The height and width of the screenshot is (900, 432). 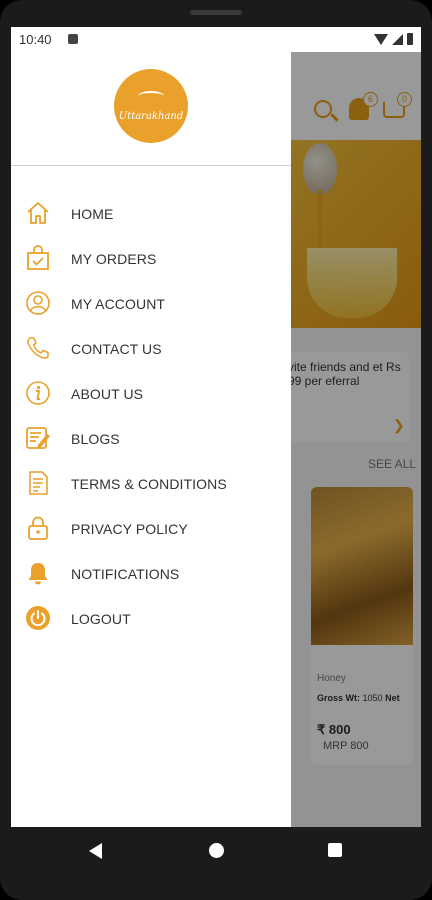 I want to click on status-time: 10:40, so click(x=35, y=39).